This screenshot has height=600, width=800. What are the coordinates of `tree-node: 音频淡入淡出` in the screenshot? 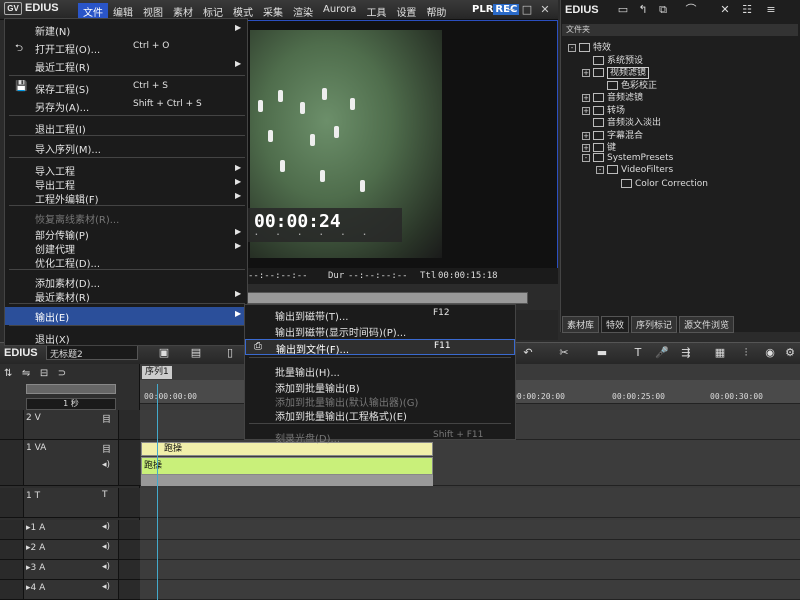 It's located at (621, 121).